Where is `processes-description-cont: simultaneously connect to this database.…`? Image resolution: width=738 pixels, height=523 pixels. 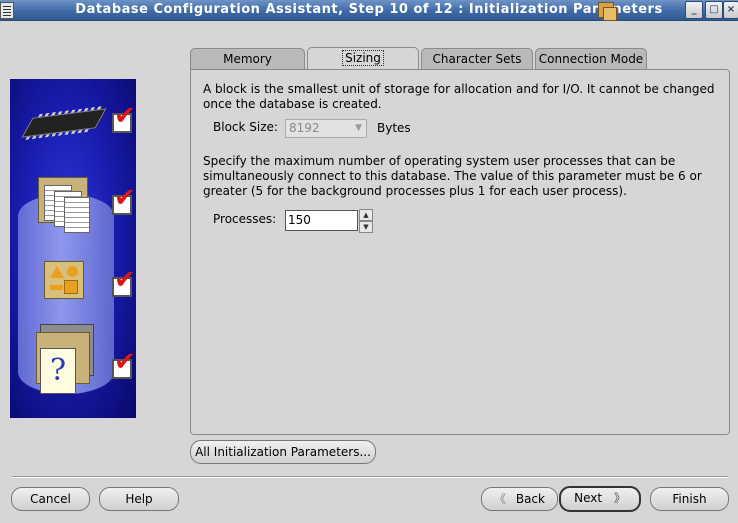 processes-description-cont: simultaneously connect to this database.… is located at coordinates (452, 176).